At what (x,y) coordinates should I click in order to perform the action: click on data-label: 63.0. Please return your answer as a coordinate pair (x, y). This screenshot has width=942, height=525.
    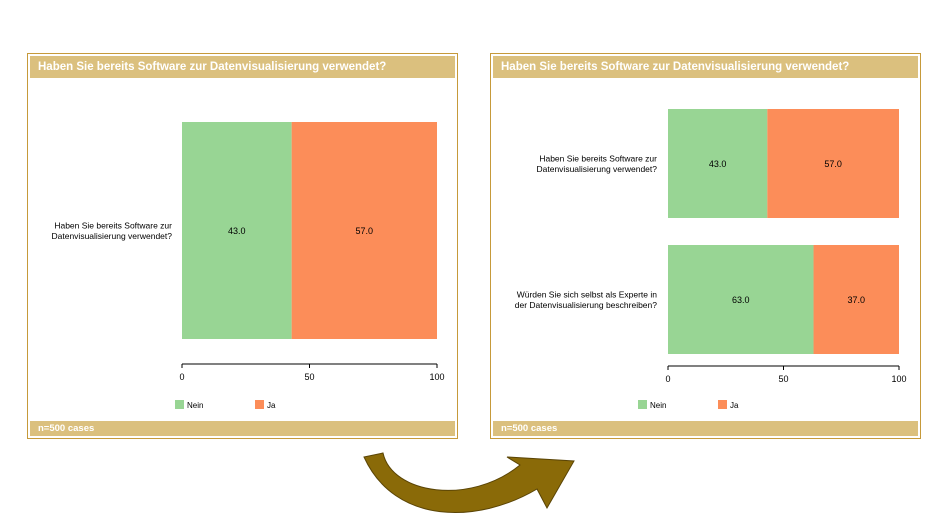
    Looking at the image, I should click on (741, 300).